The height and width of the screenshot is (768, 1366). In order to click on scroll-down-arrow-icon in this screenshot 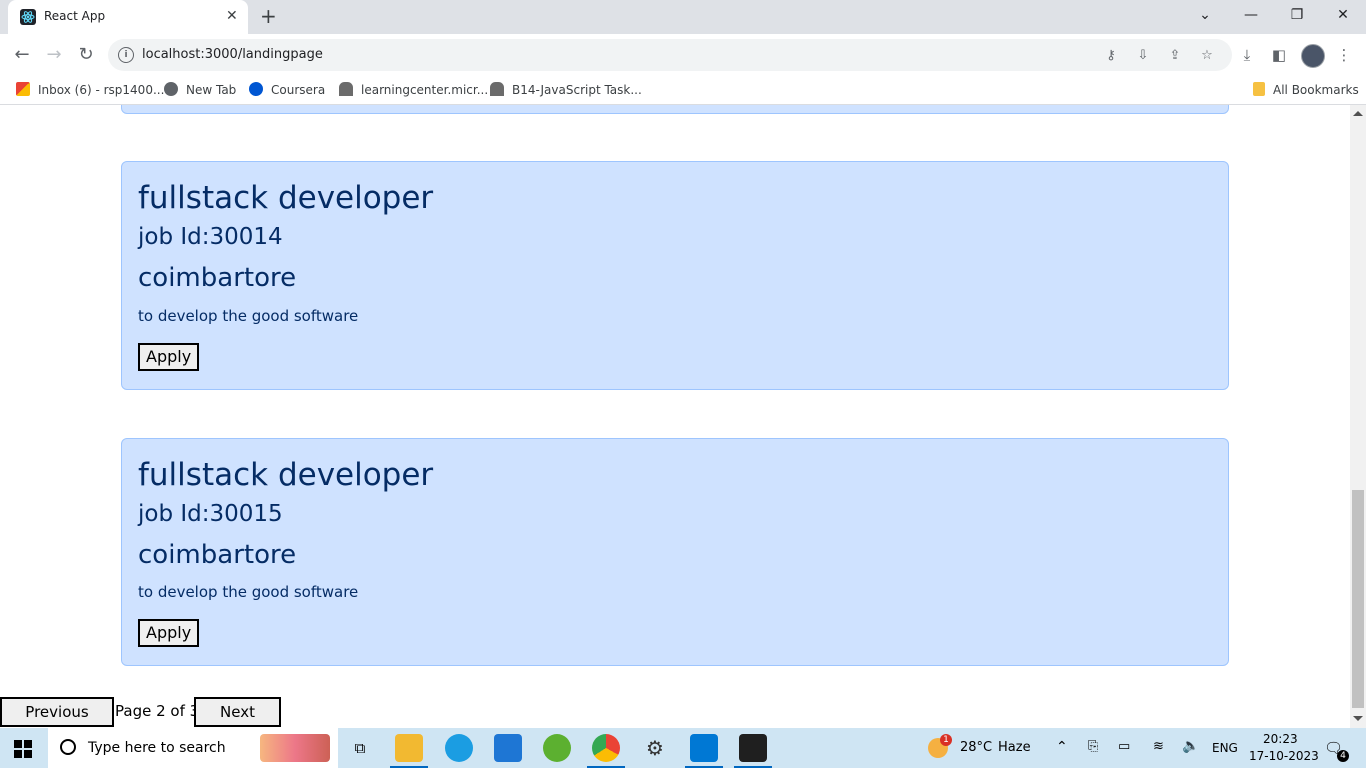, I will do `click(1358, 718)`.